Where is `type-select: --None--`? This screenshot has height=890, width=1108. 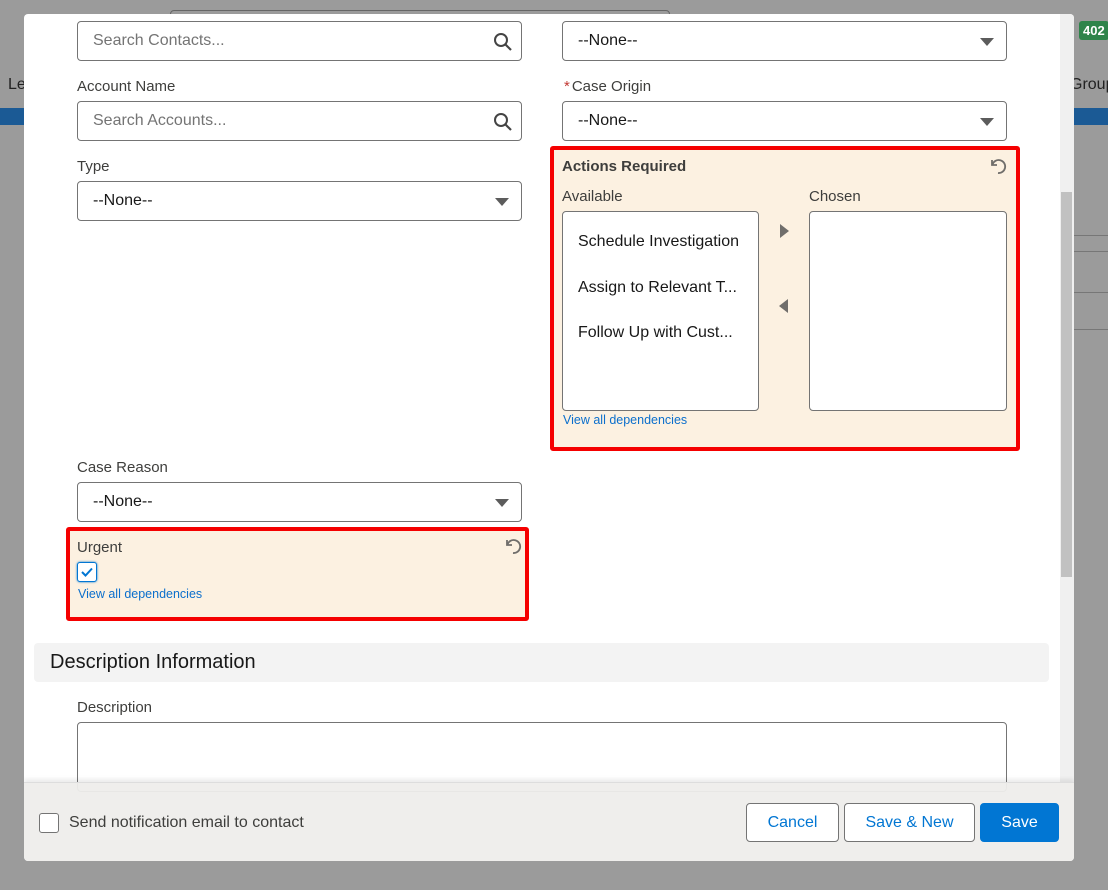
type-select: --None-- is located at coordinates (299, 201).